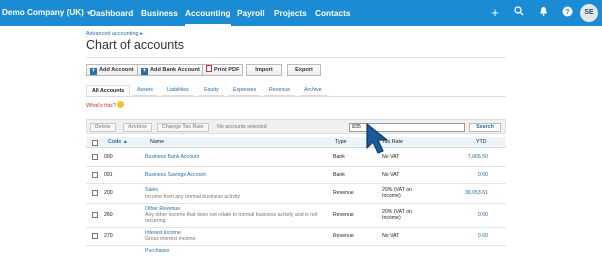 This screenshot has height=271, width=602. What do you see at coordinates (296, 142) in the screenshot?
I see `table-header: Code ▲ Name Type Tax Rate YTD` at bounding box center [296, 142].